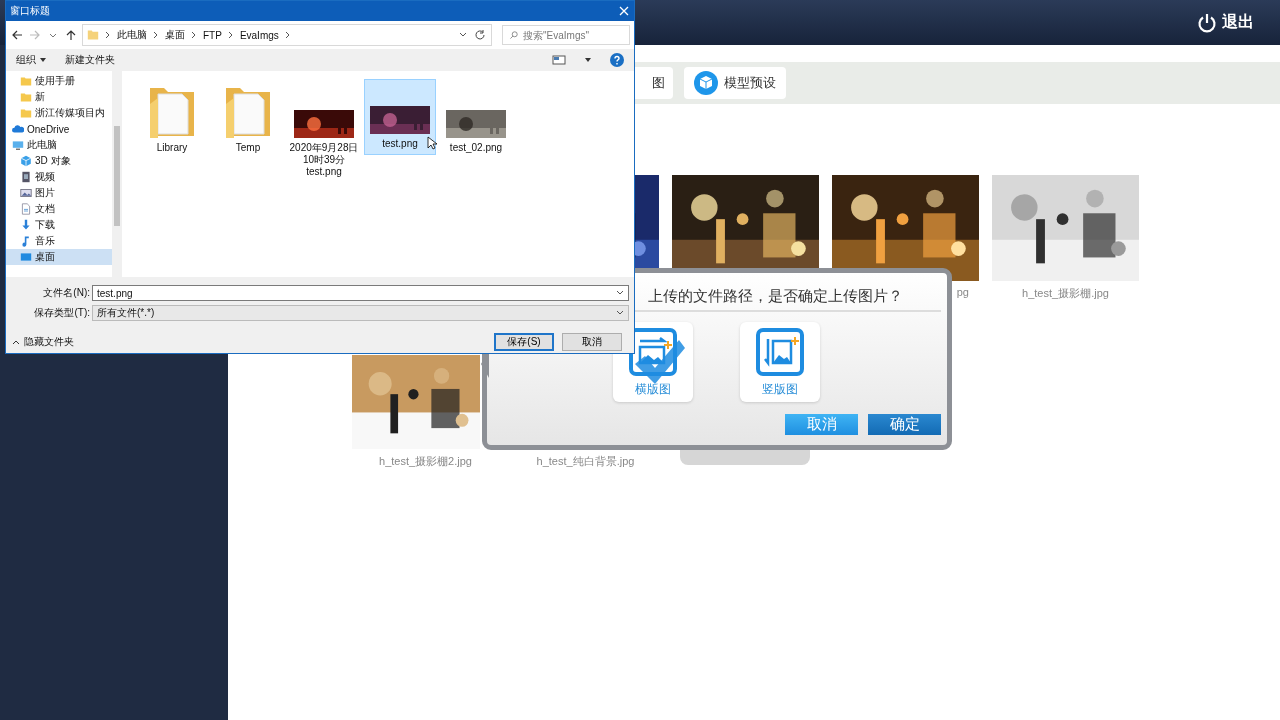  I want to click on view-icon, so click(559, 60).